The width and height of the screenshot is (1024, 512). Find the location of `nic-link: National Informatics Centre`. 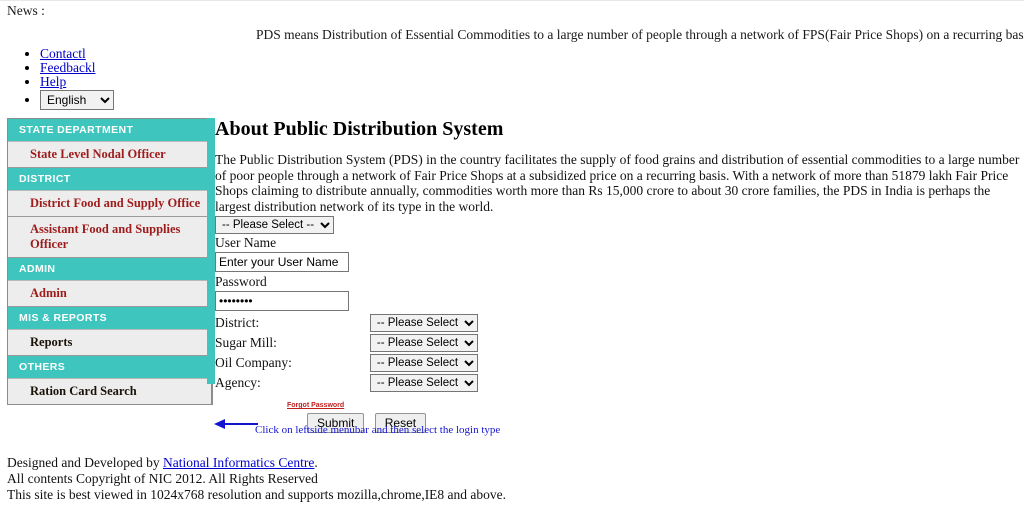

nic-link: National Informatics Centre is located at coordinates (238, 462).